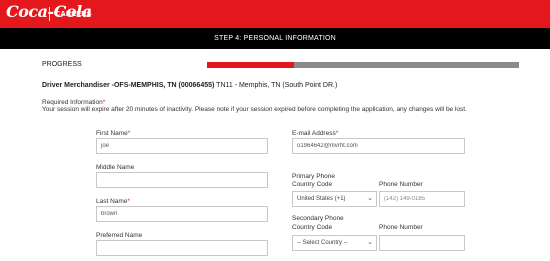  Describe the element at coordinates (182, 180) in the screenshot. I see `middle-name-input` at that location.